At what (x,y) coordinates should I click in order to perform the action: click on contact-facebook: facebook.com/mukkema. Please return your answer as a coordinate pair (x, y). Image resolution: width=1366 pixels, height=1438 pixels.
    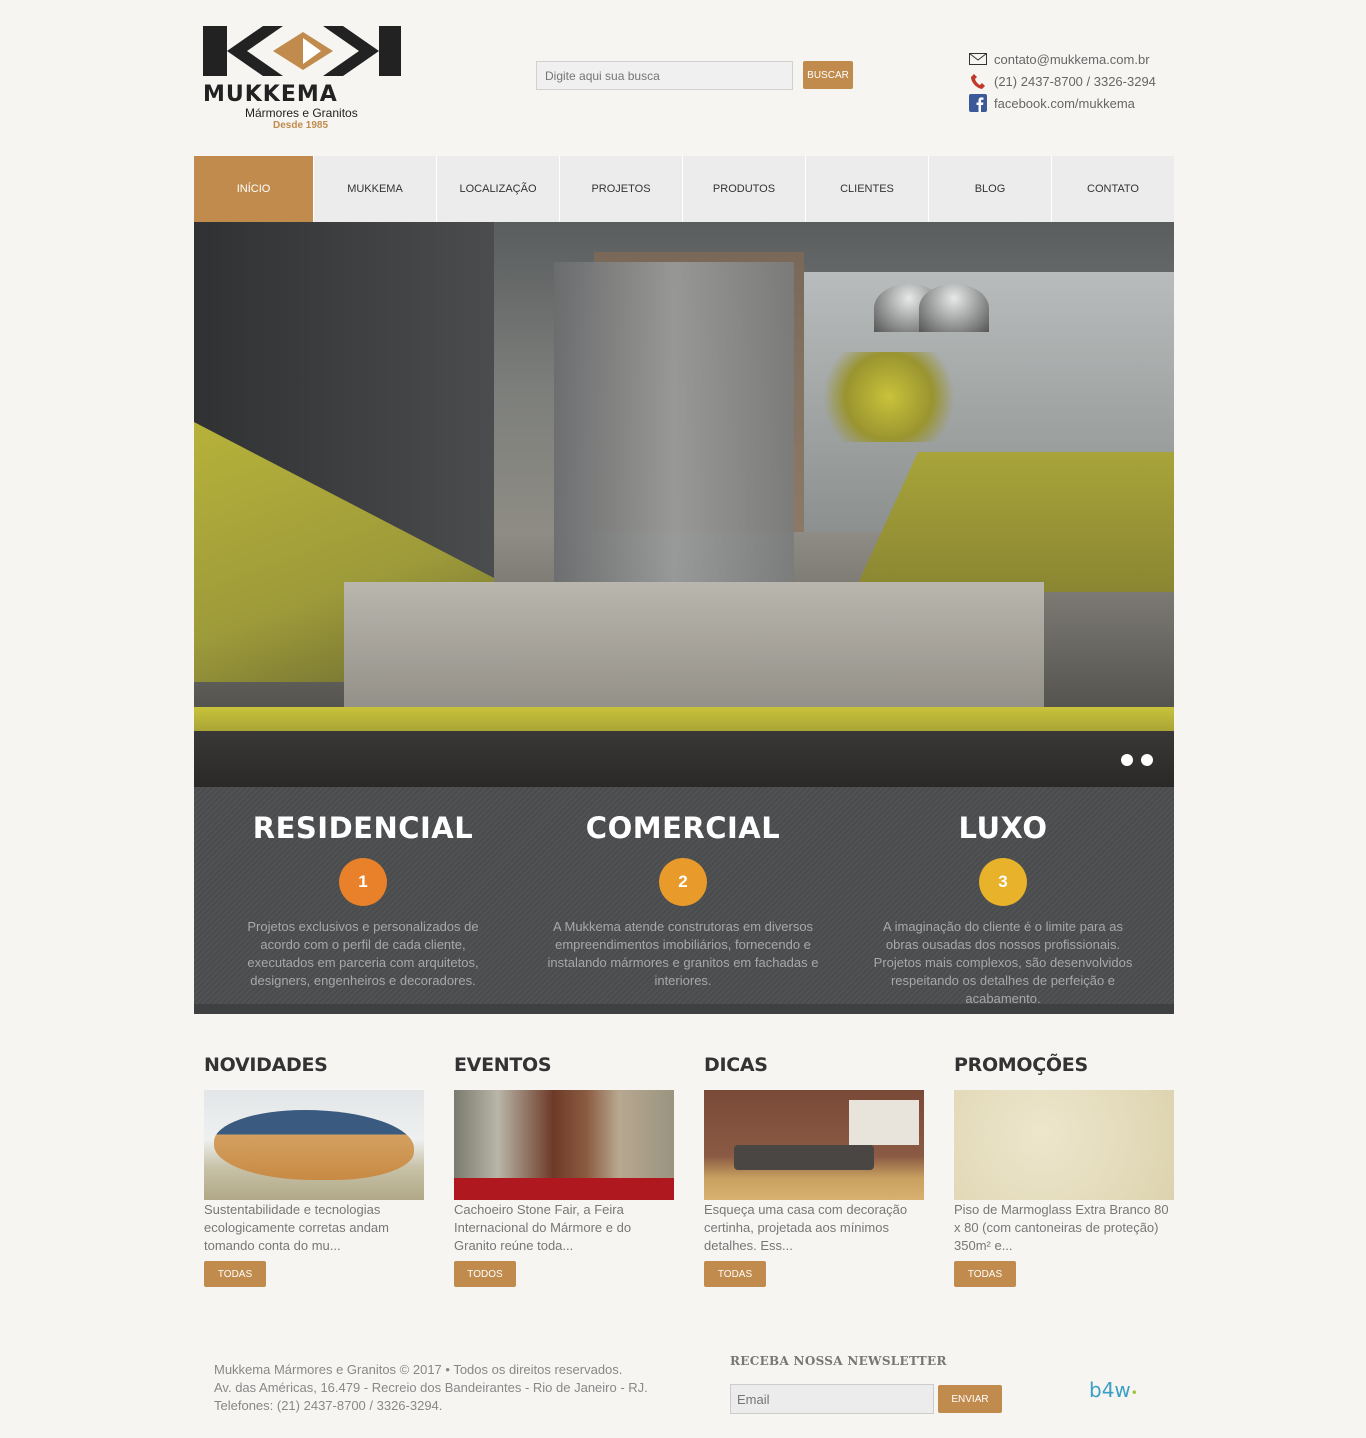
    Looking at the image, I should click on (1064, 103).